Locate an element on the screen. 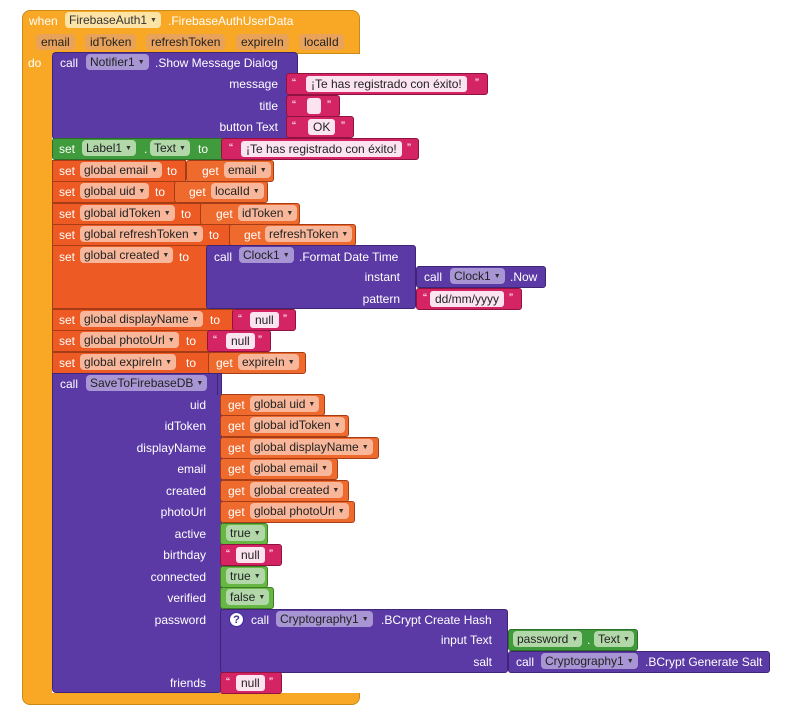 Image resolution: width=797 pixels, height=722 pixels. when-label: when is located at coordinates (43, 21).